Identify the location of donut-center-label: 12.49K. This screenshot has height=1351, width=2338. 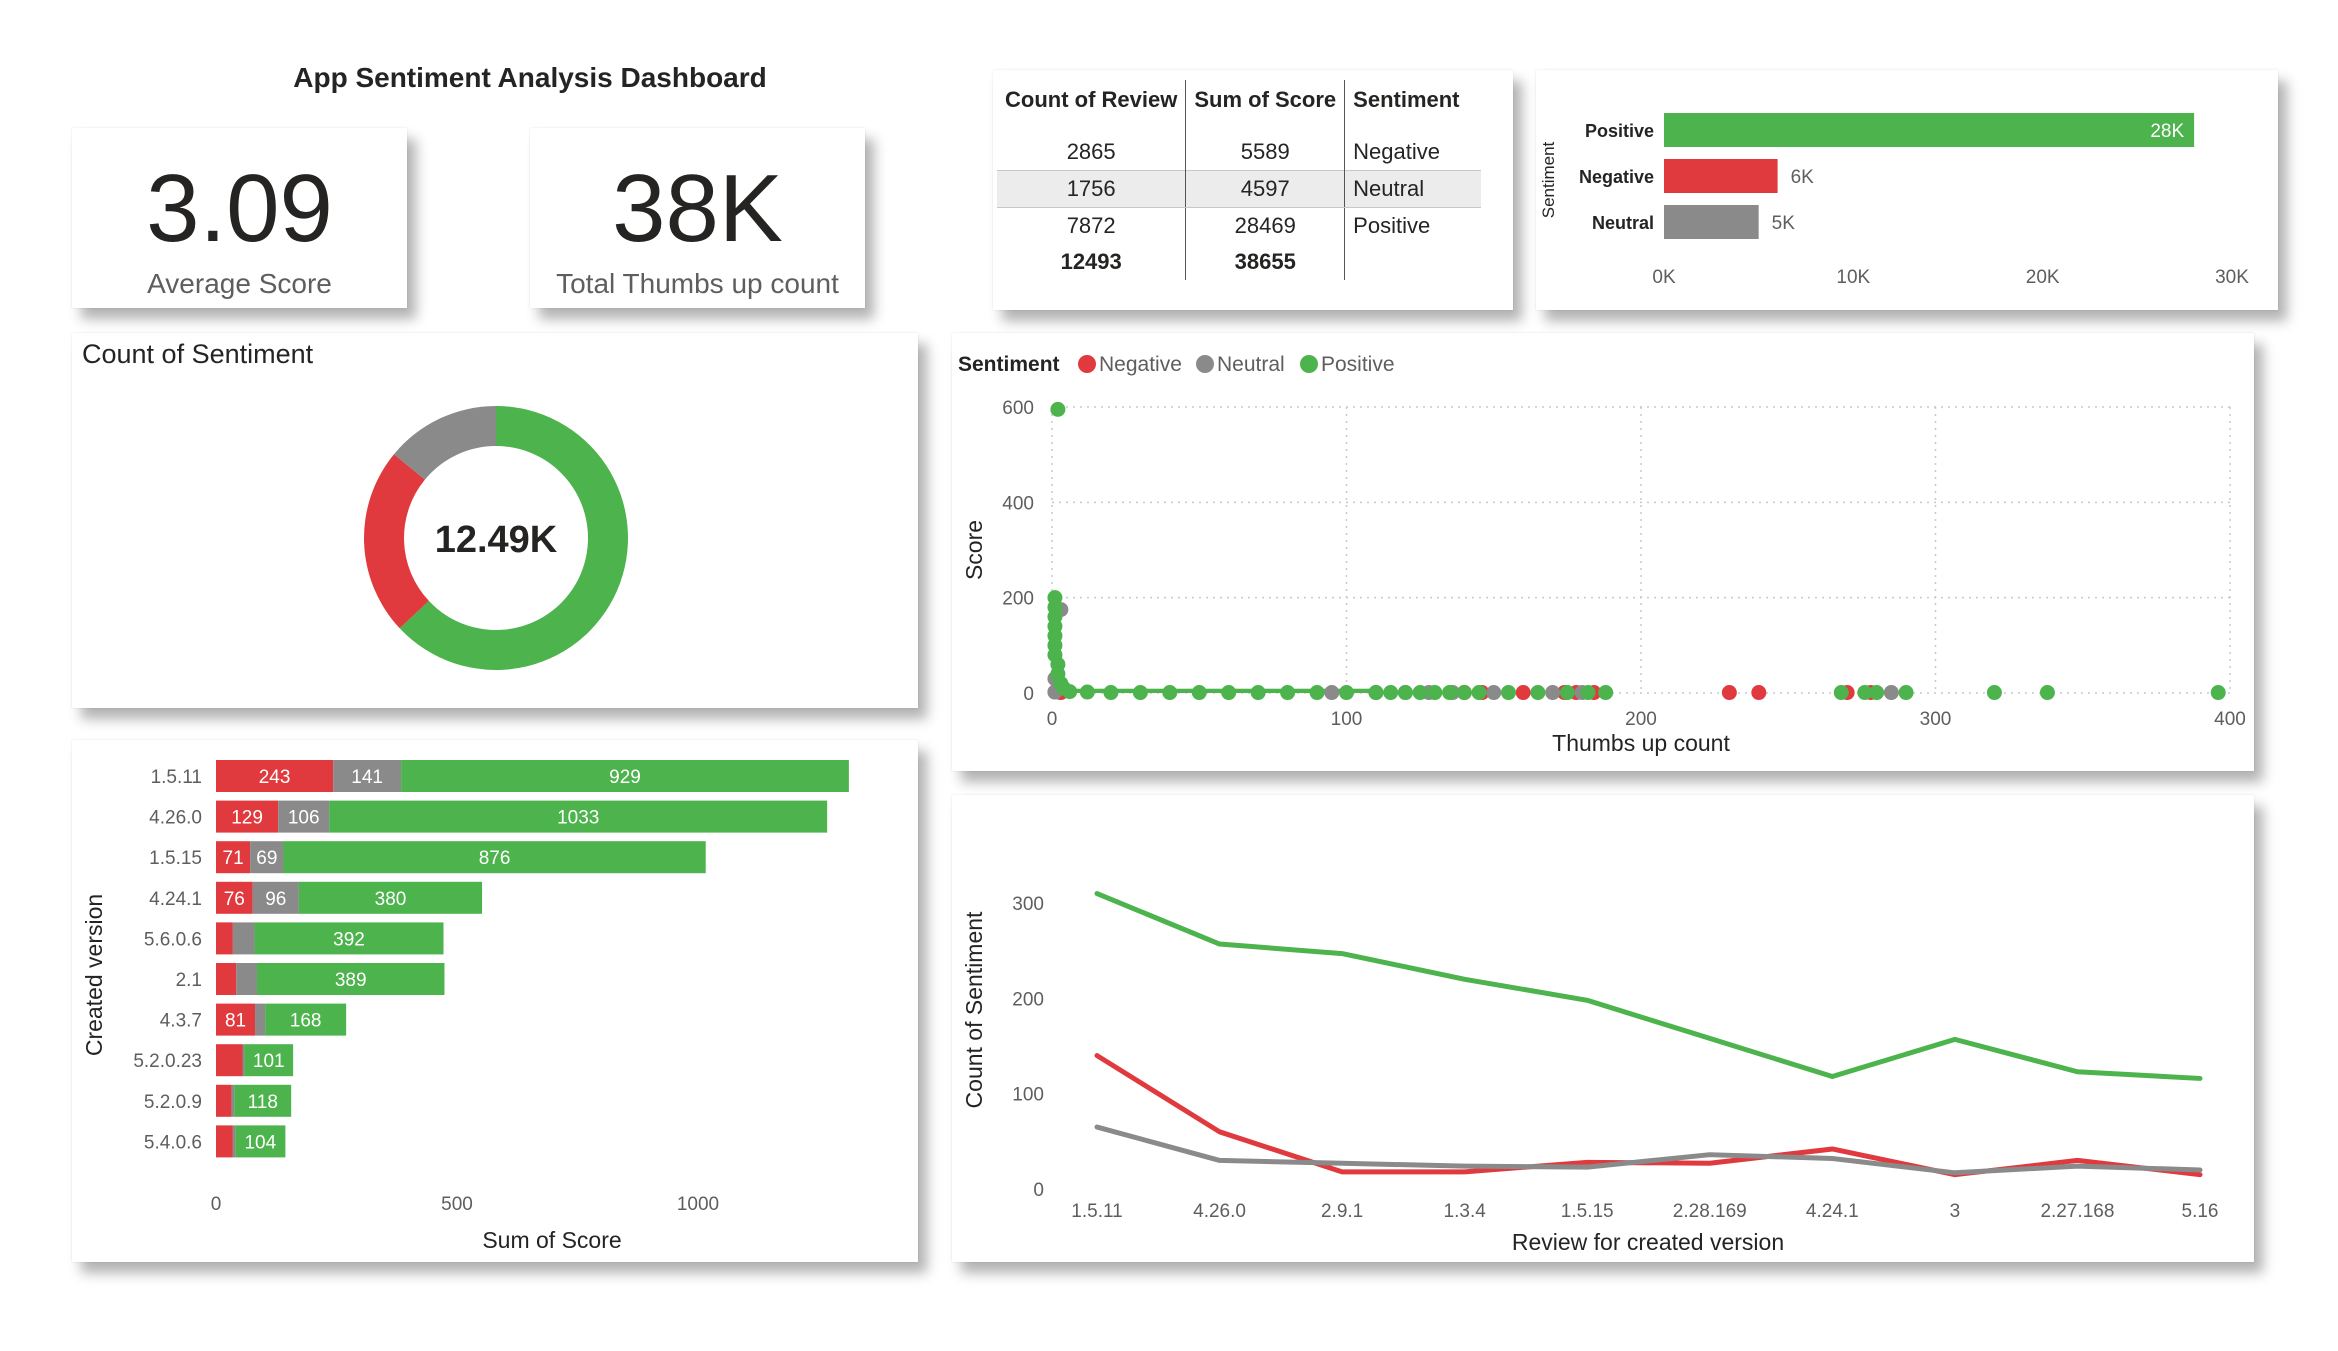
(496, 540).